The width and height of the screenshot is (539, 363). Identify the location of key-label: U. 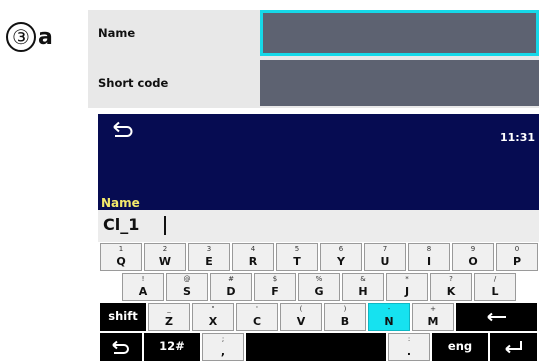
(385, 261).